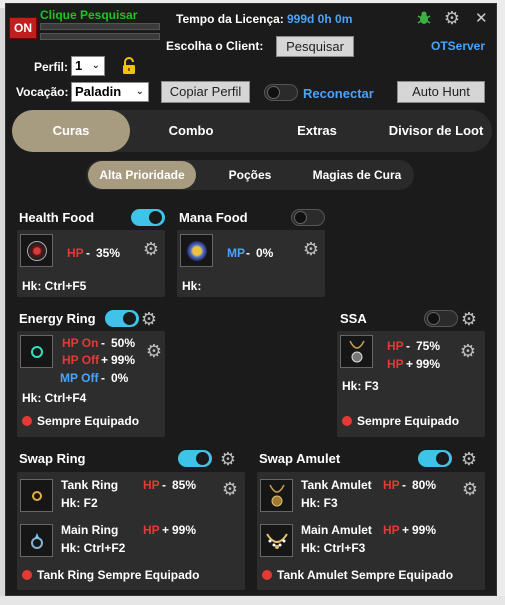 The image size is (505, 605). I want to click on health-food-title: Health Food, so click(57, 217).